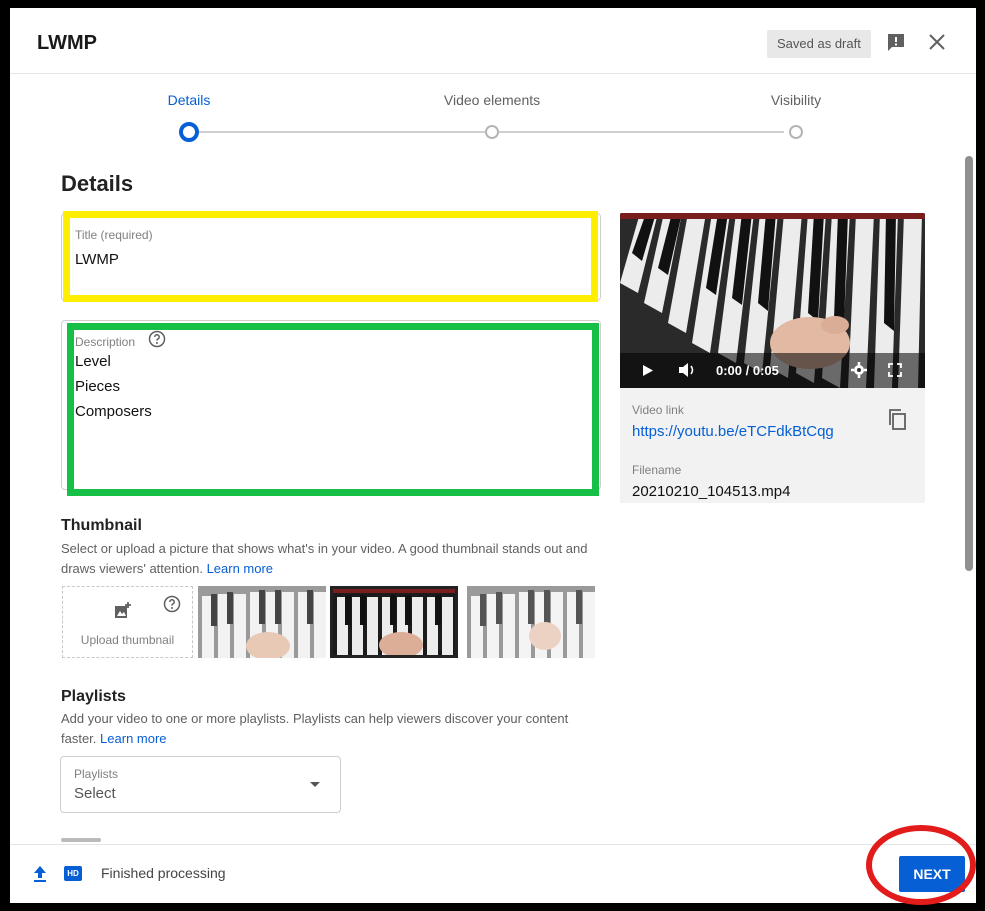 The height and width of the screenshot is (911, 985). What do you see at coordinates (733, 431) in the screenshot?
I see `video-link: https://youtu.be/eTCFdkBtCqg` at bounding box center [733, 431].